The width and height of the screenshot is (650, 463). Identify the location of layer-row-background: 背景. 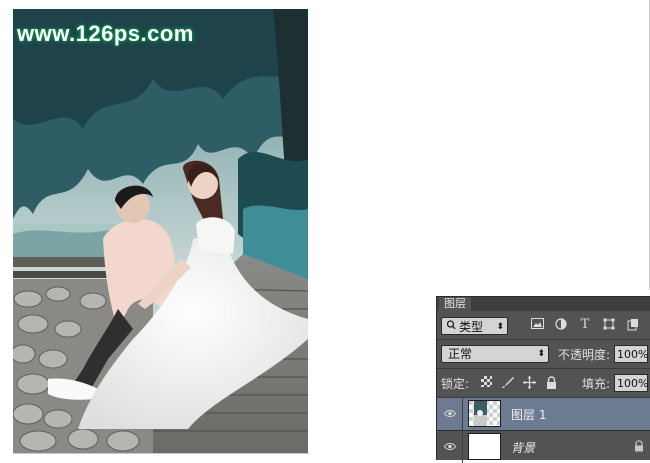
(543, 447).